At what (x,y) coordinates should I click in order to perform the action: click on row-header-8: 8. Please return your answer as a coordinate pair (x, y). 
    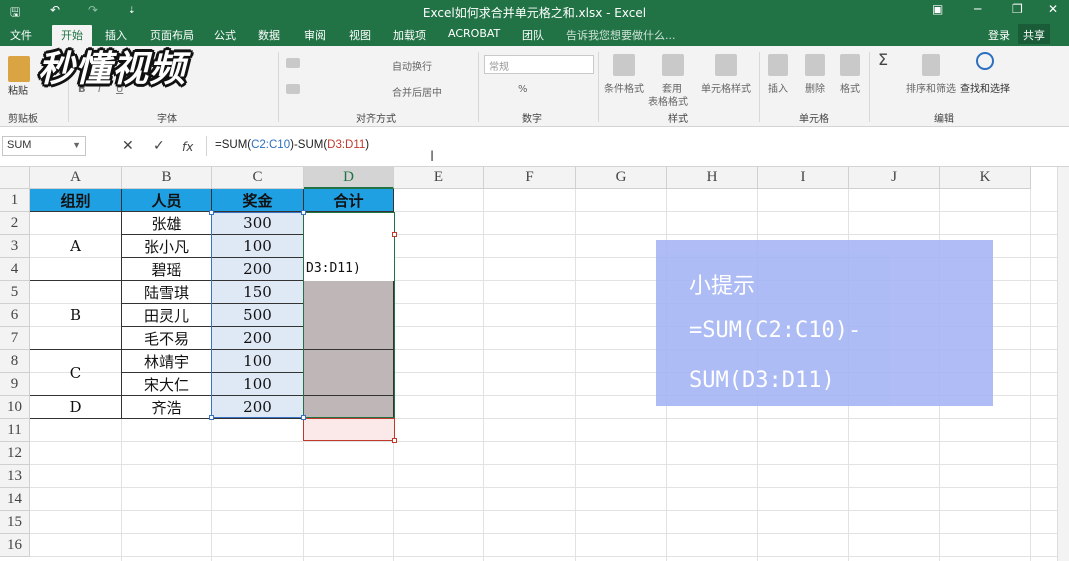
    Looking at the image, I should click on (15, 361).